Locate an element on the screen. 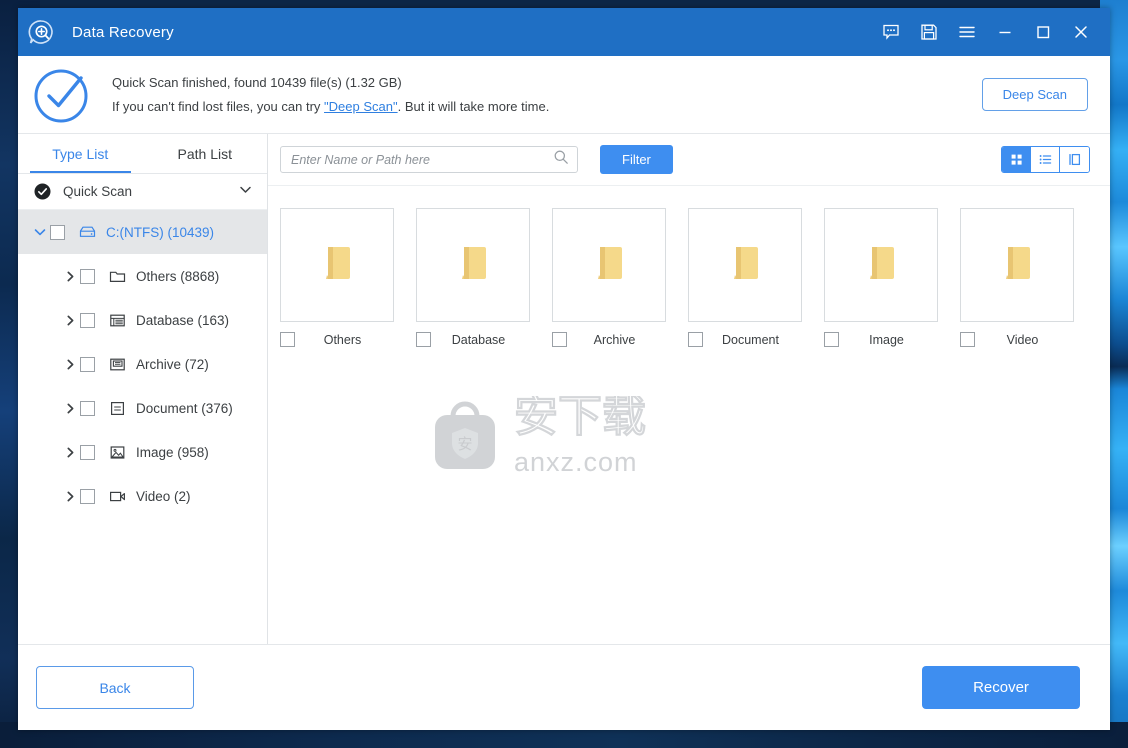 This screenshot has width=1128, height=748. scan-selector-row: Quick Scan is located at coordinates (142, 192).